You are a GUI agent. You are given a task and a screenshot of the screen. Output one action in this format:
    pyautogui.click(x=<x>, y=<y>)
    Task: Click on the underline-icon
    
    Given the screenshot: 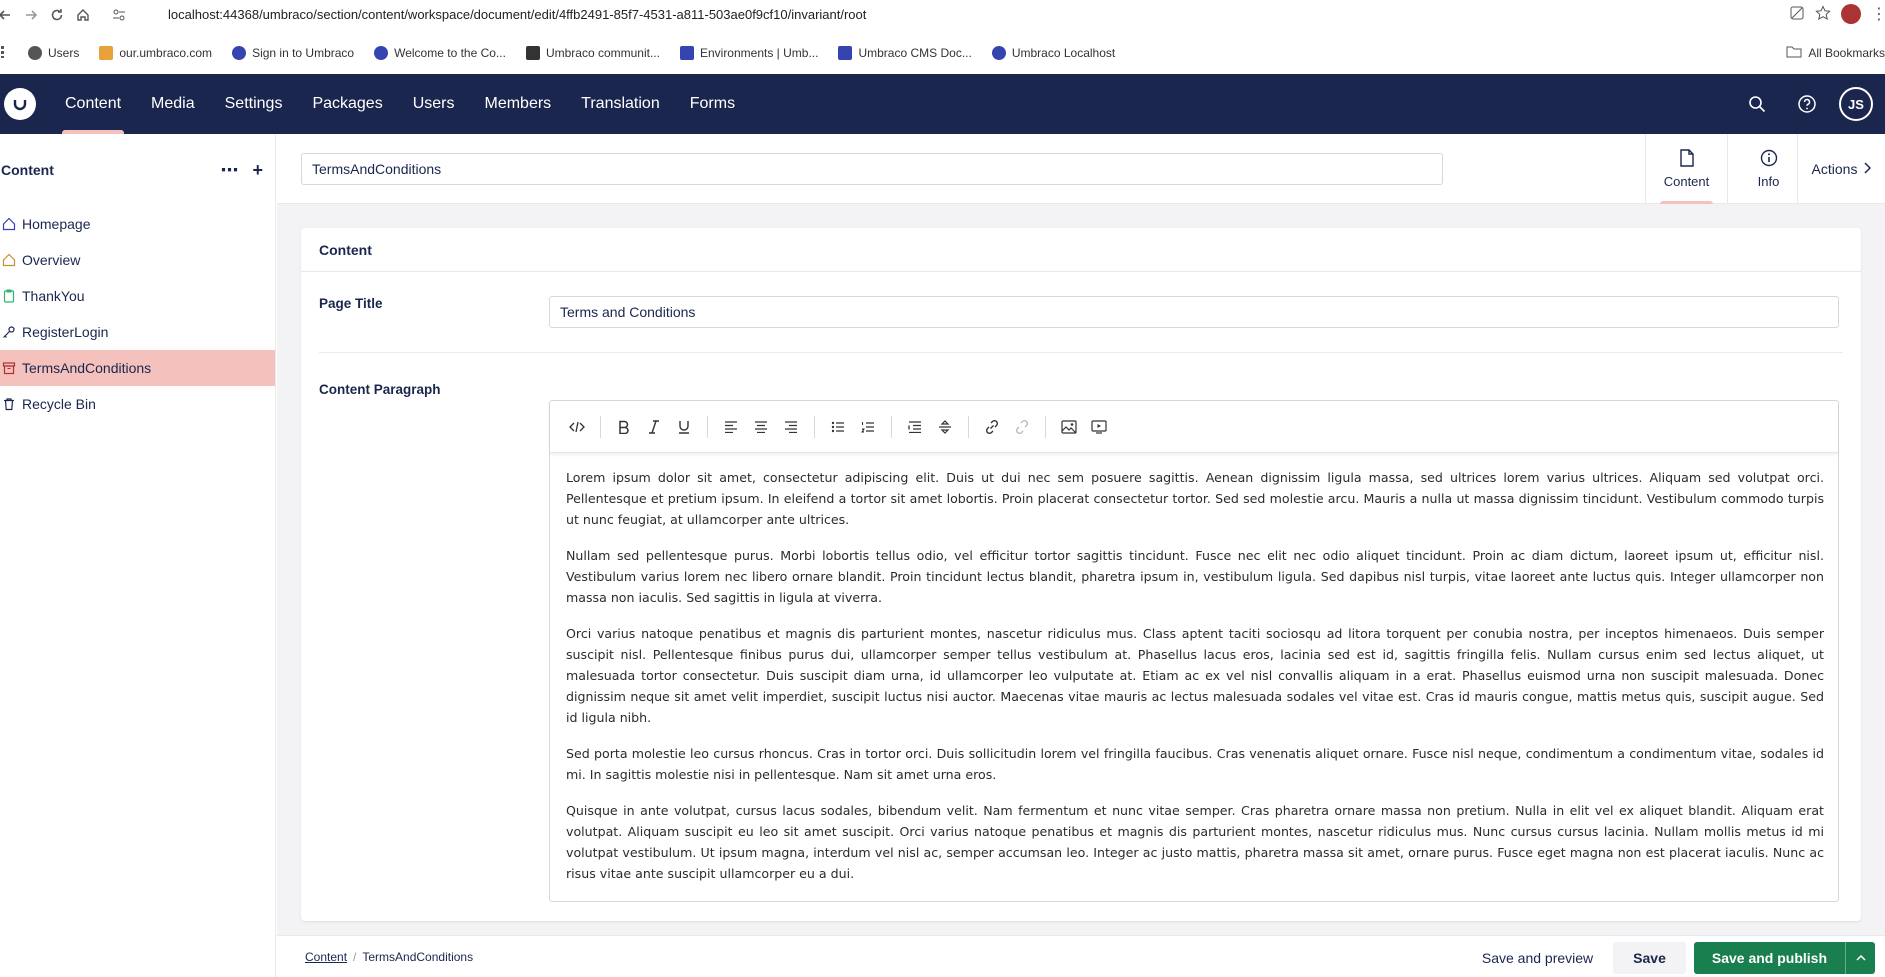 What is the action you would take?
    pyautogui.click(x=684, y=427)
    